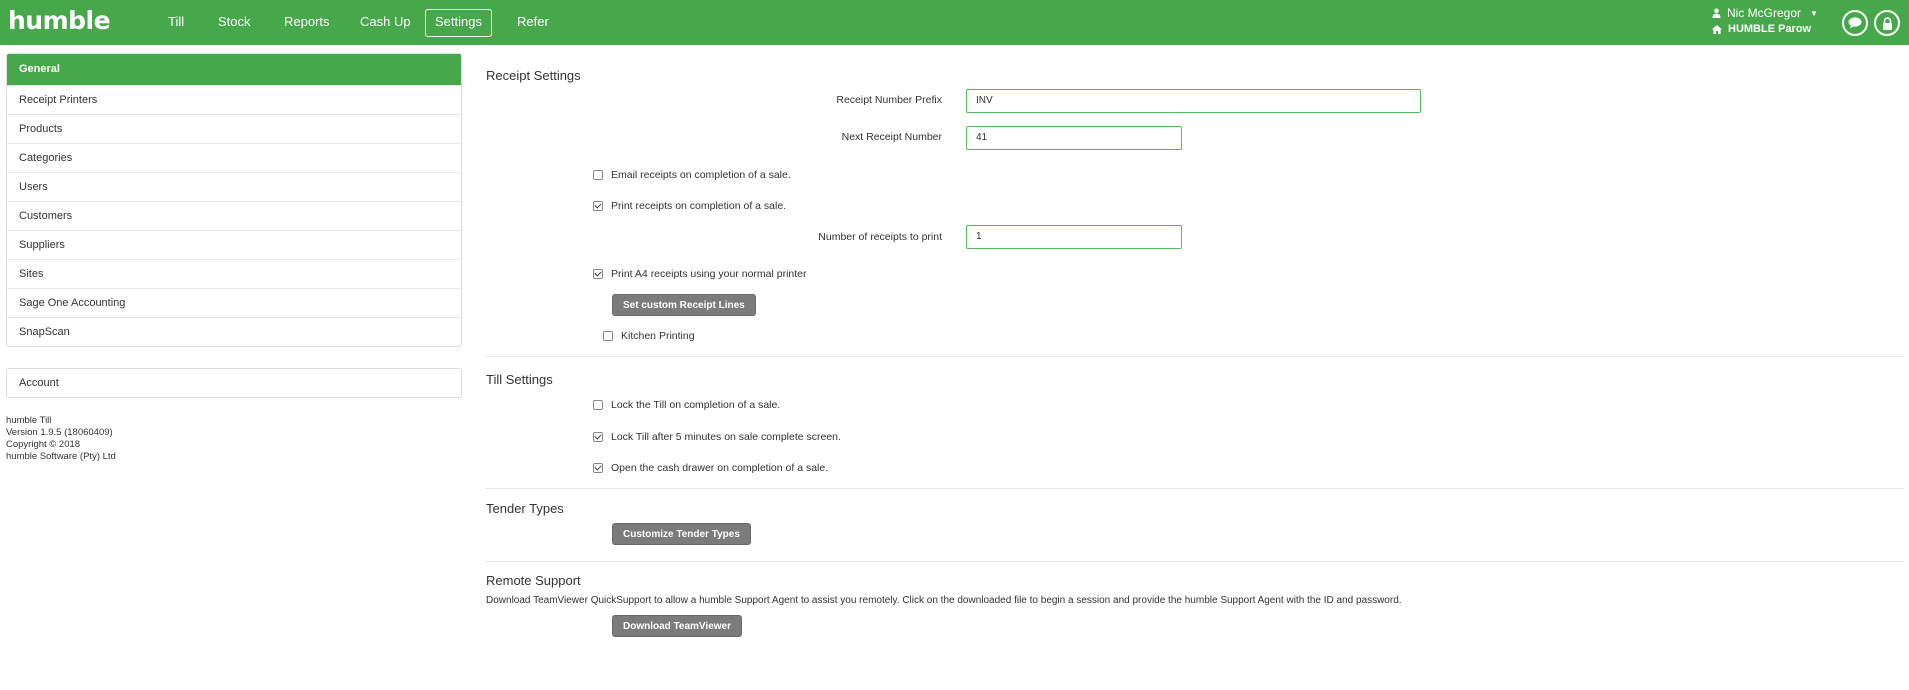  What do you see at coordinates (1770, 29) in the screenshot?
I see `site-name: HUMBLE Parow` at bounding box center [1770, 29].